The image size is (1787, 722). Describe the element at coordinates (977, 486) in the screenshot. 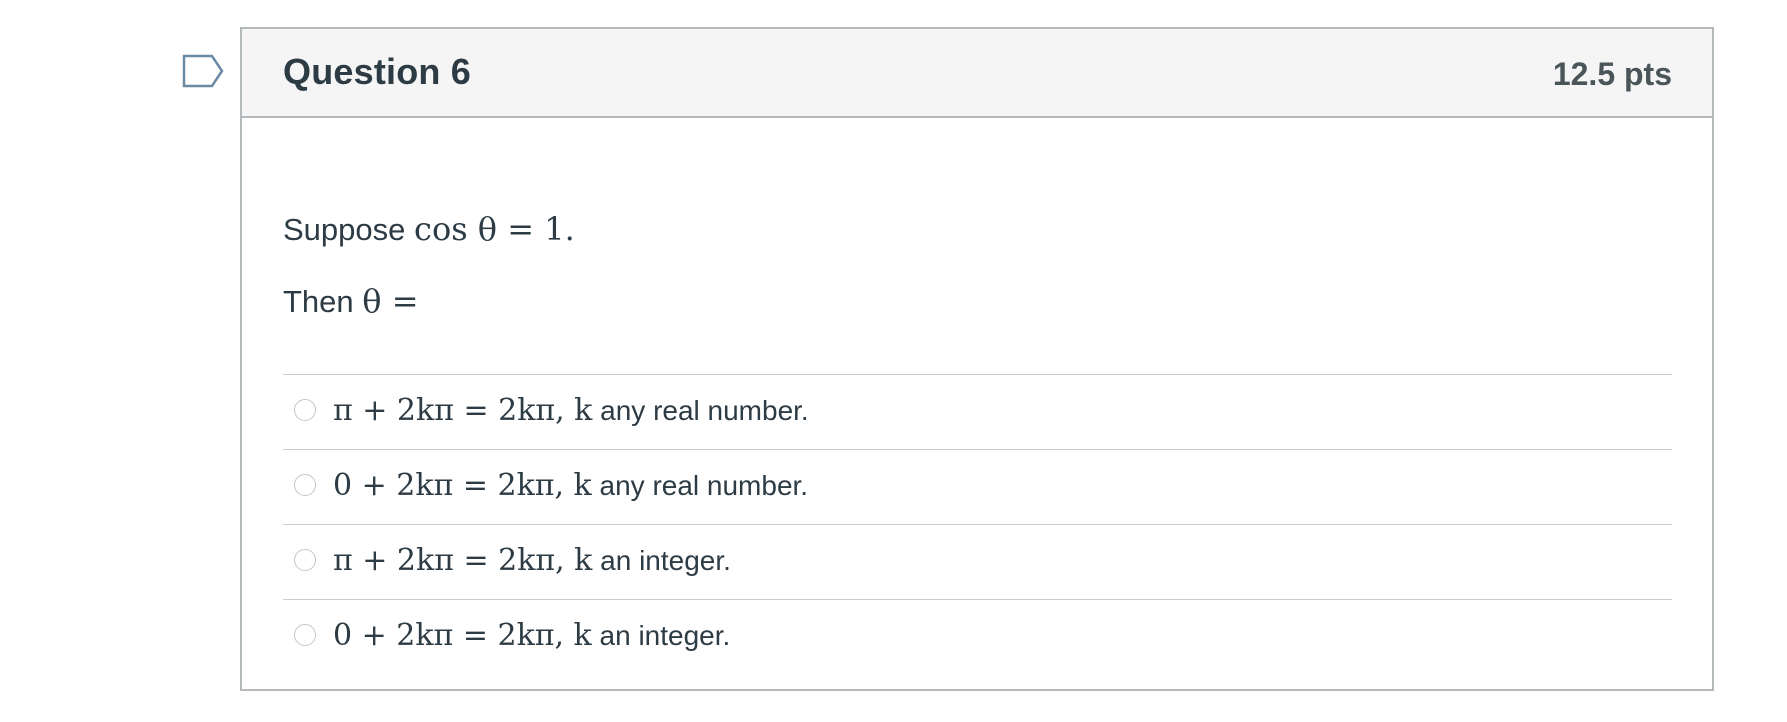

I see `answer-option-2: 0 + 2kπ = 2kπ, k any real number.` at that location.